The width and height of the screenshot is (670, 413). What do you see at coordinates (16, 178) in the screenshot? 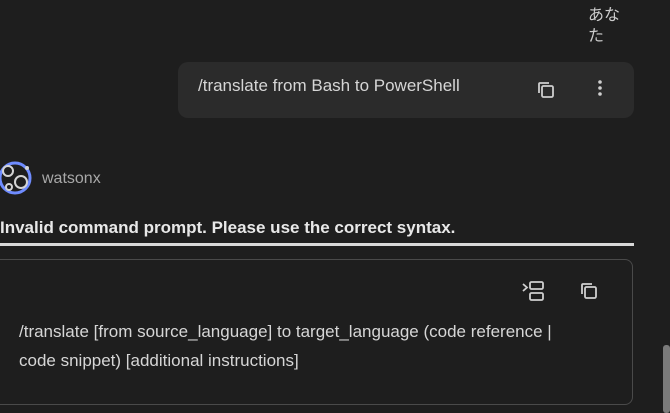
I see `watsonx-avatar-icon` at bounding box center [16, 178].